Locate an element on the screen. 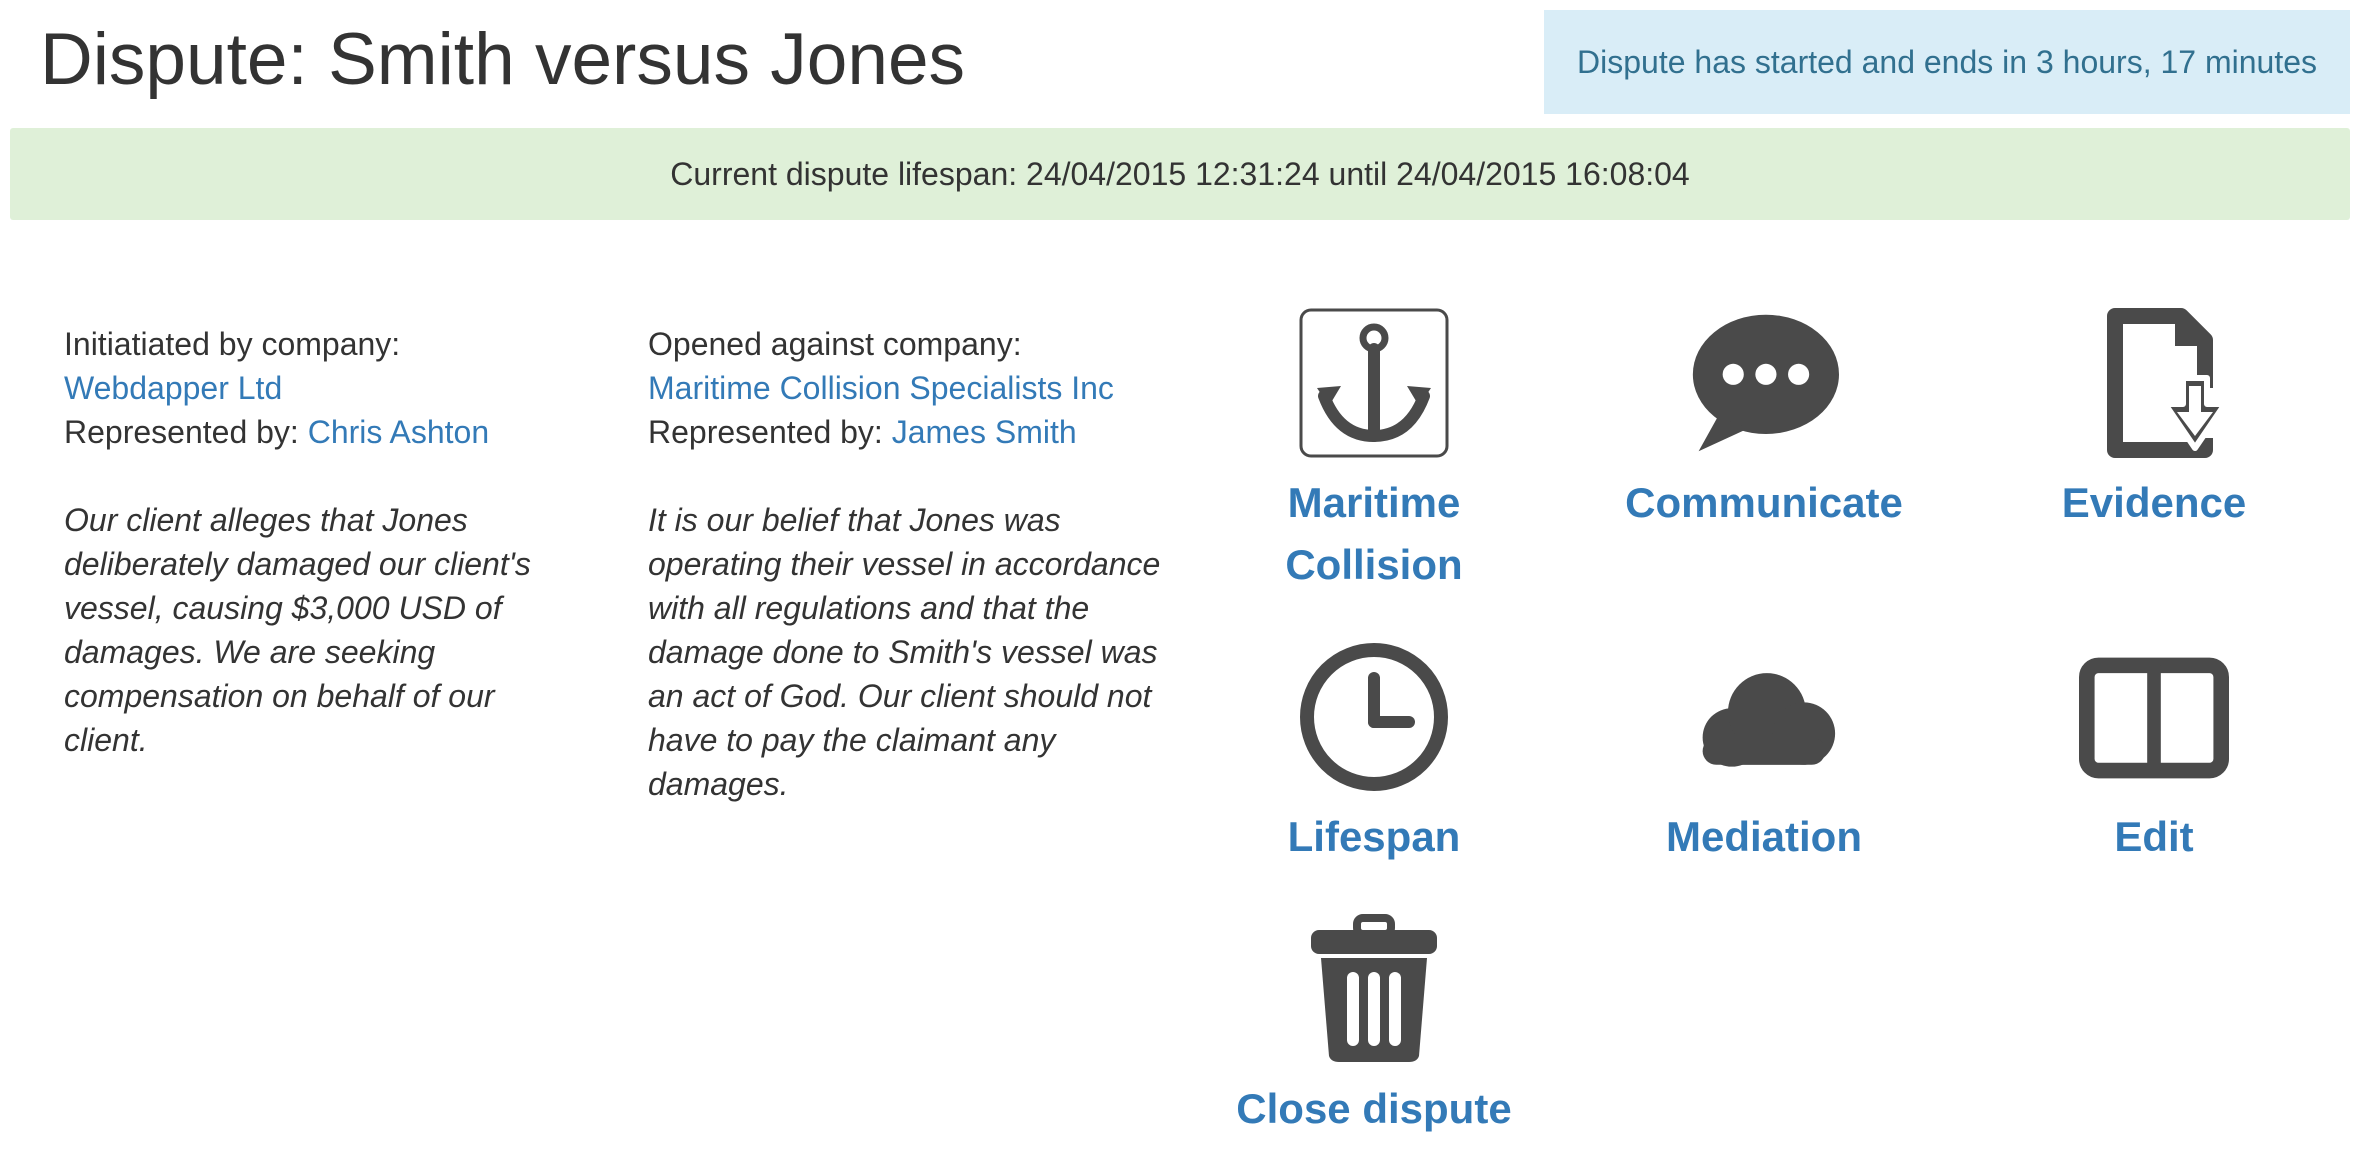  initiator-representative-link: Chris Ashton is located at coordinates (398, 432).